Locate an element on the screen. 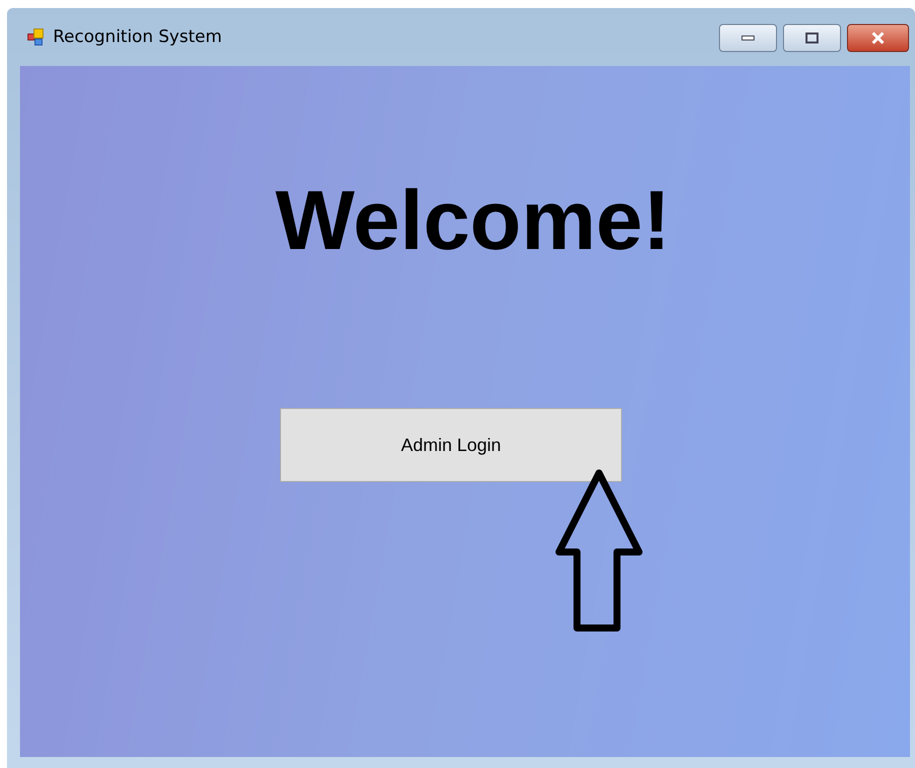 This screenshot has width=915, height=768. close-button is located at coordinates (878, 38).